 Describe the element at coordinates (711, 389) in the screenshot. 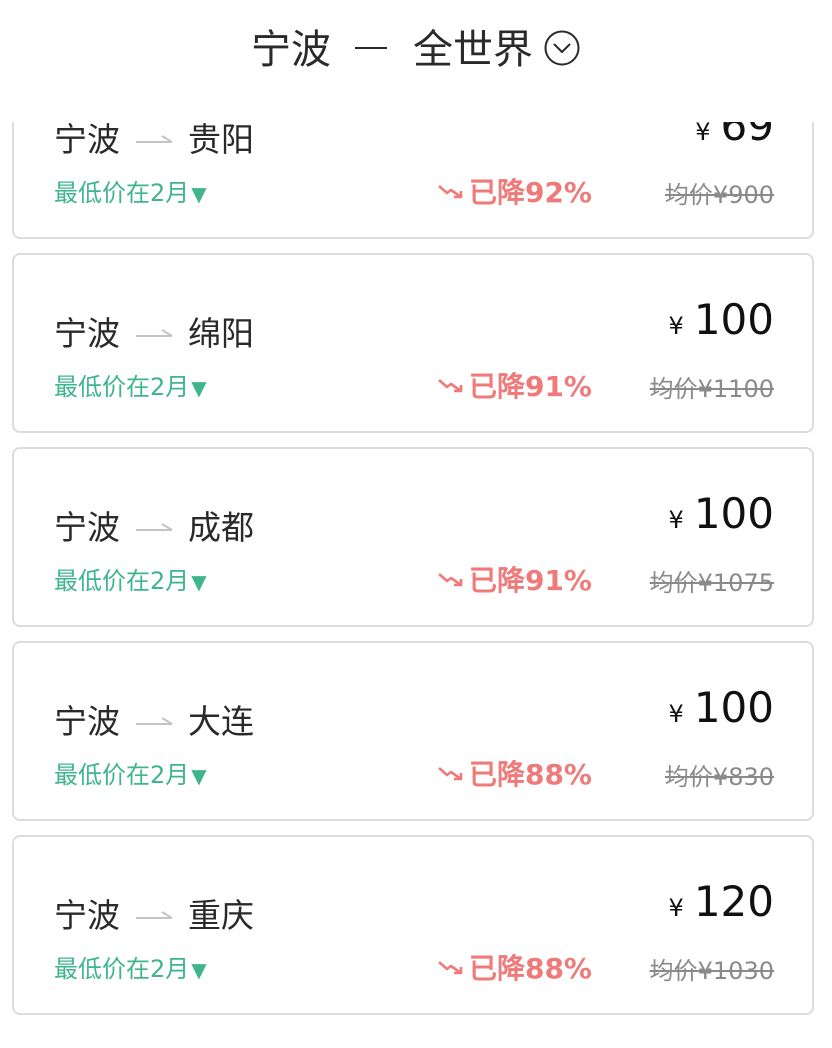

I see `average-price: 均价¥1100` at that location.